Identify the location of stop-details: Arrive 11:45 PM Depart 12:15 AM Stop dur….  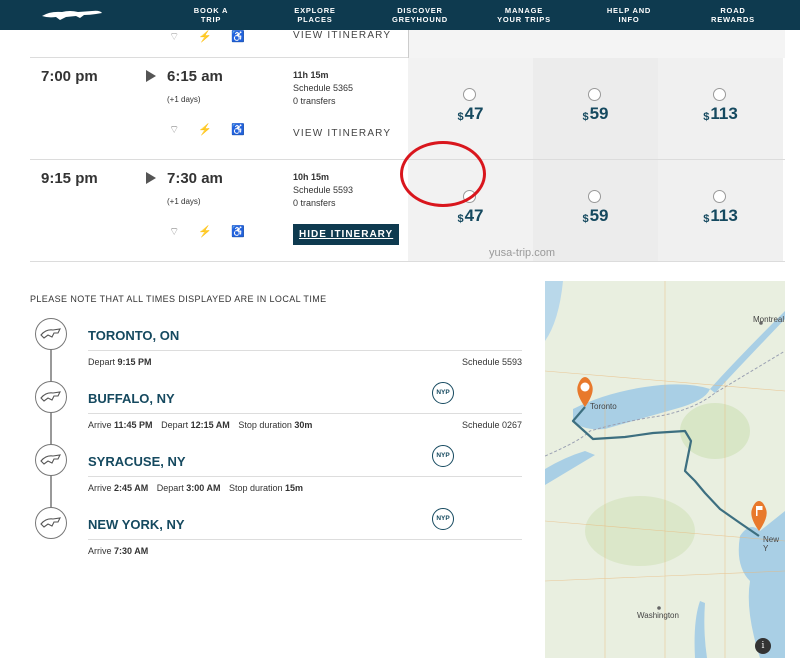
(200, 425).